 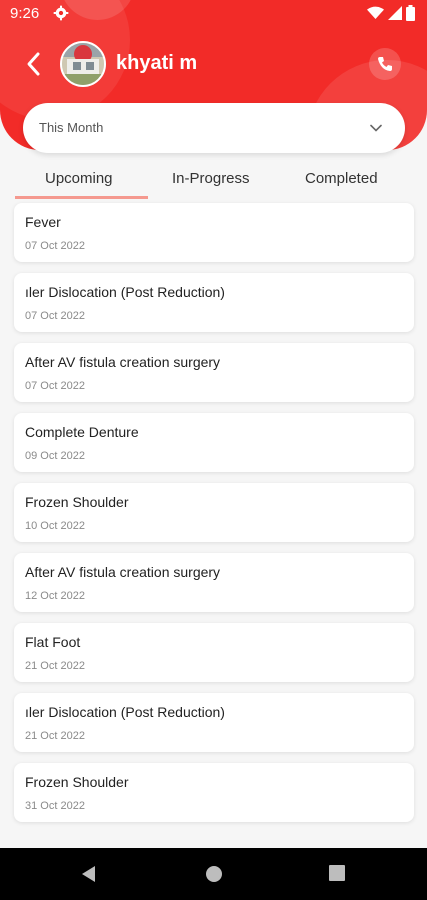 What do you see at coordinates (55, 526) in the screenshot?
I see `appointment-date: 10 Oct 2022` at bounding box center [55, 526].